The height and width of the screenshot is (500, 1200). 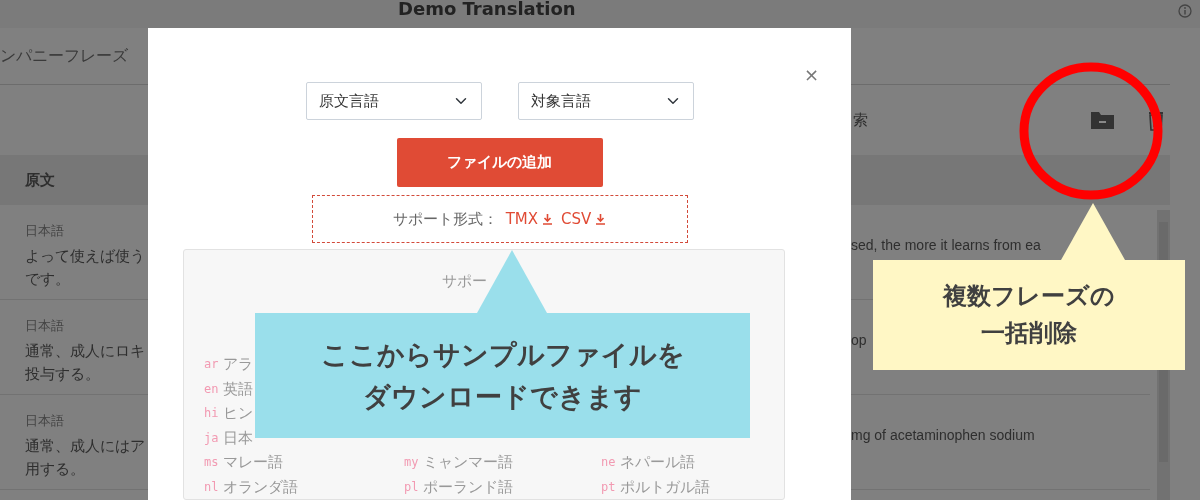 What do you see at coordinates (1029, 314) in the screenshot?
I see `callout-text: 複数フレーズの 一括削除` at bounding box center [1029, 314].